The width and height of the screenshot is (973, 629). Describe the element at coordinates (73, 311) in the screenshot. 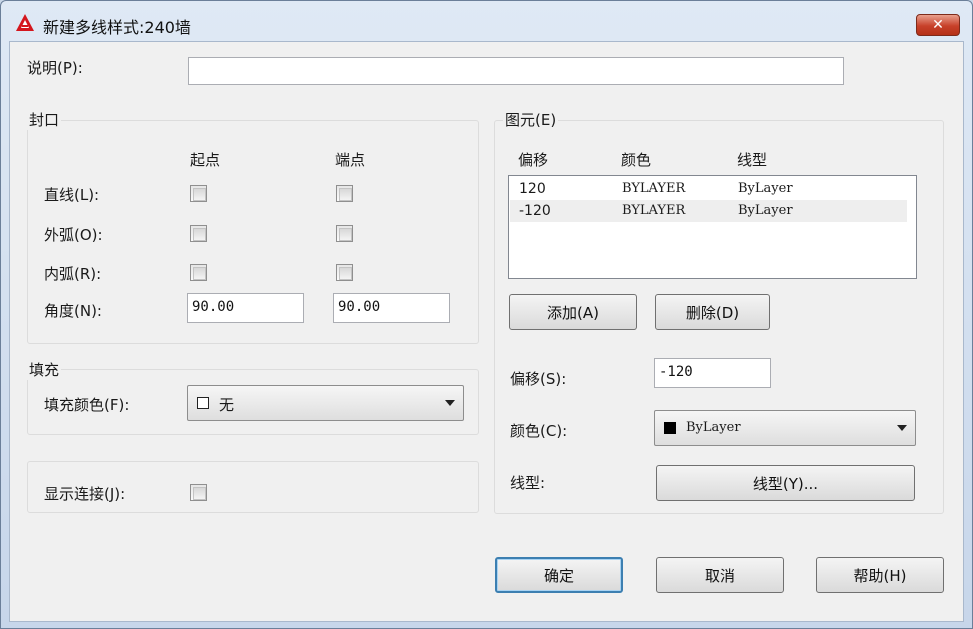

I see `angle-label: 角度(N):` at that location.